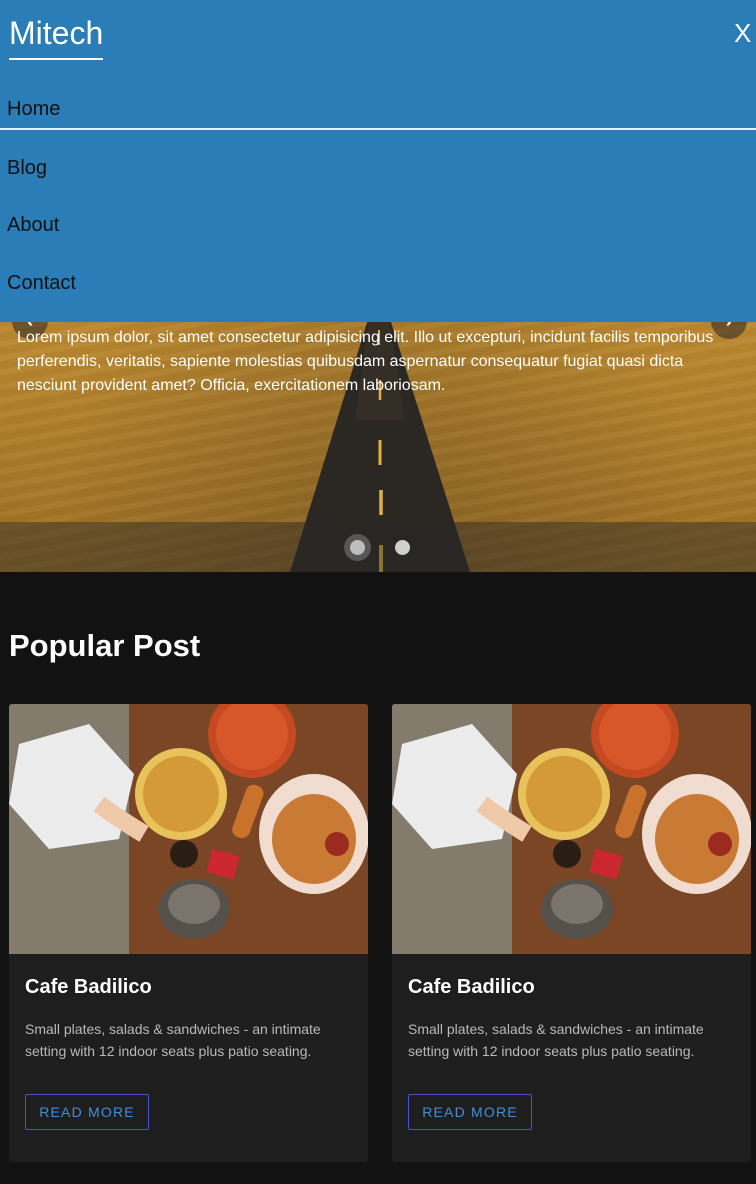 This screenshot has height=1184, width=756. I want to click on nav-item-home: Home, so click(33, 109).